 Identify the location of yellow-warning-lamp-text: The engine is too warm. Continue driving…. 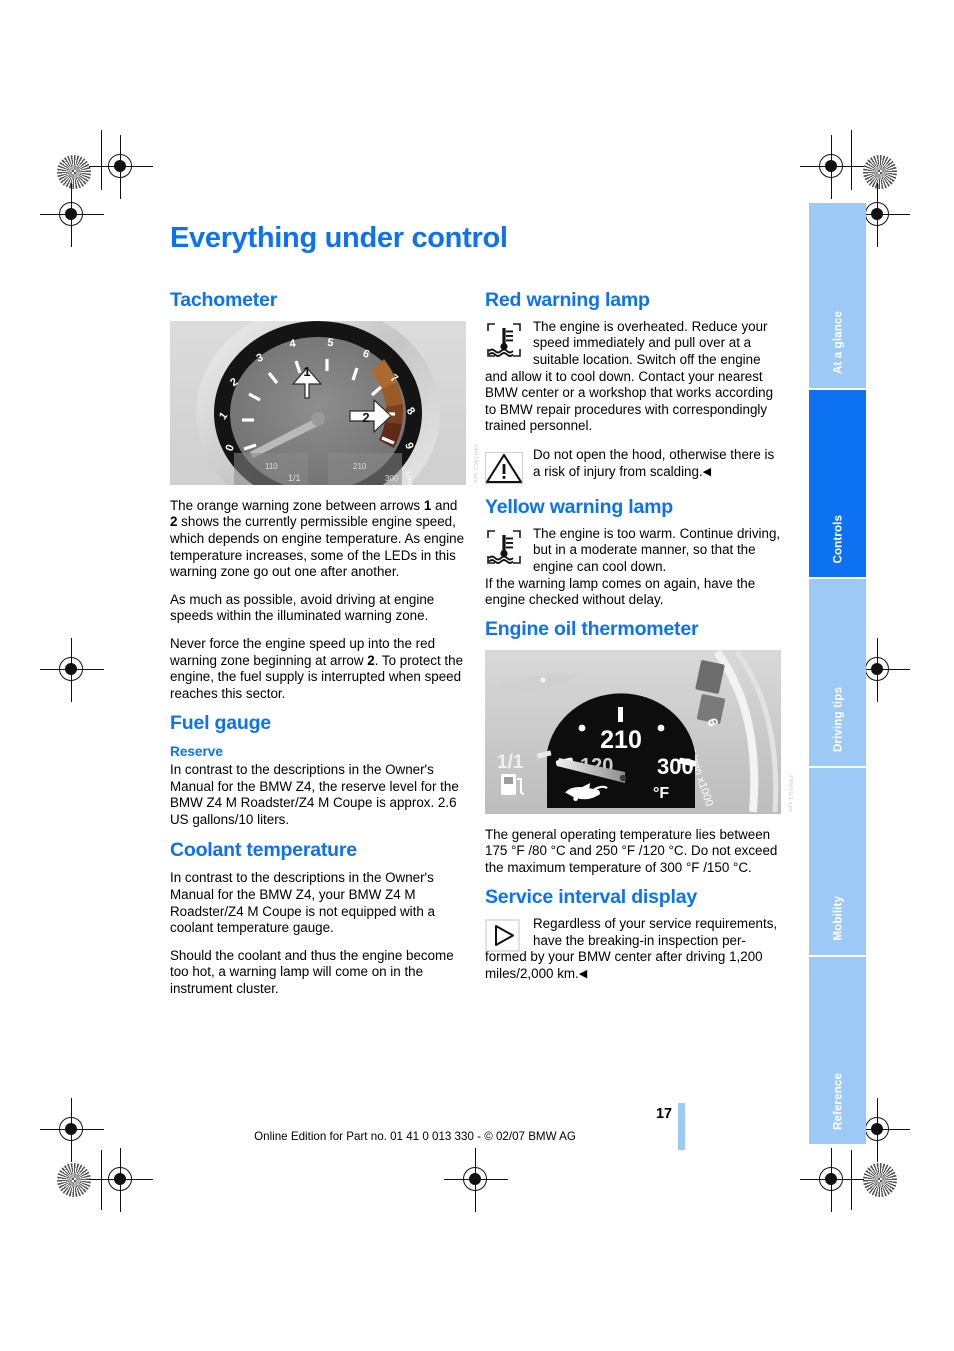
(633, 567).